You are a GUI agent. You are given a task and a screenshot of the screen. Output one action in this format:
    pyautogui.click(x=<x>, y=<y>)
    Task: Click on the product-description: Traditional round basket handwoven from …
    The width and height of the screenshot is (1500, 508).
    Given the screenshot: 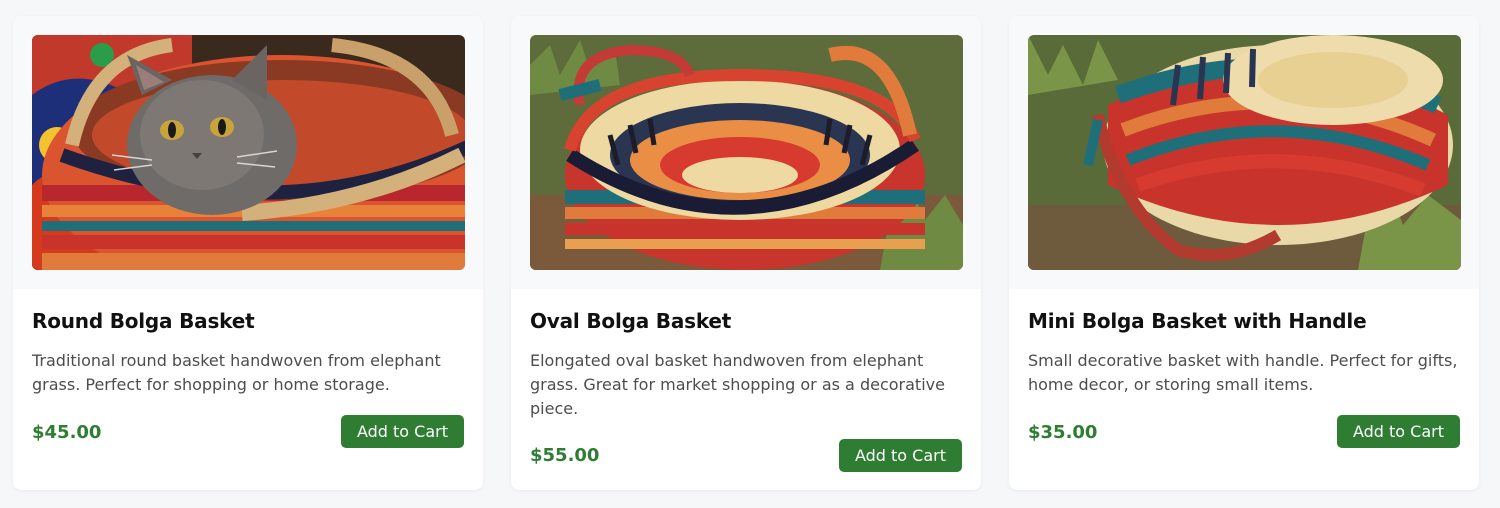 What is the action you would take?
    pyautogui.click(x=236, y=372)
    